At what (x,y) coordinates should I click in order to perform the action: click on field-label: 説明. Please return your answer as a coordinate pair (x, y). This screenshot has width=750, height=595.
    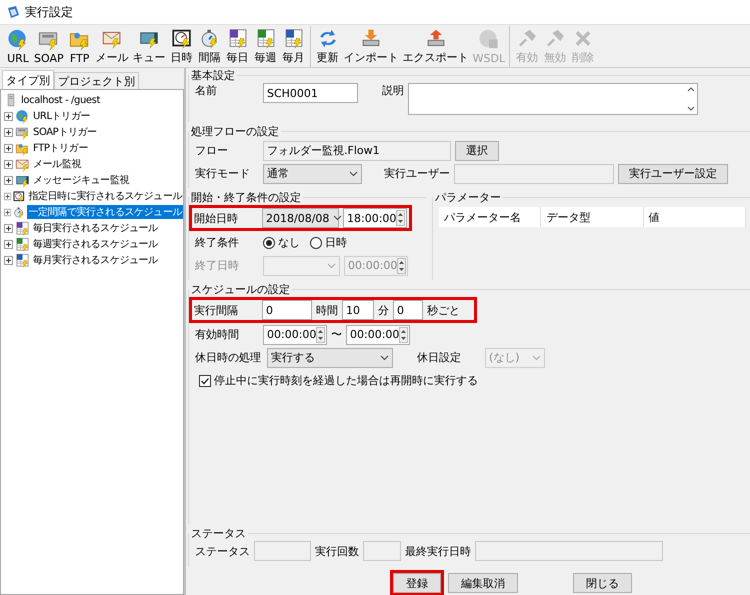
    Looking at the image, I should click on (393, 90).